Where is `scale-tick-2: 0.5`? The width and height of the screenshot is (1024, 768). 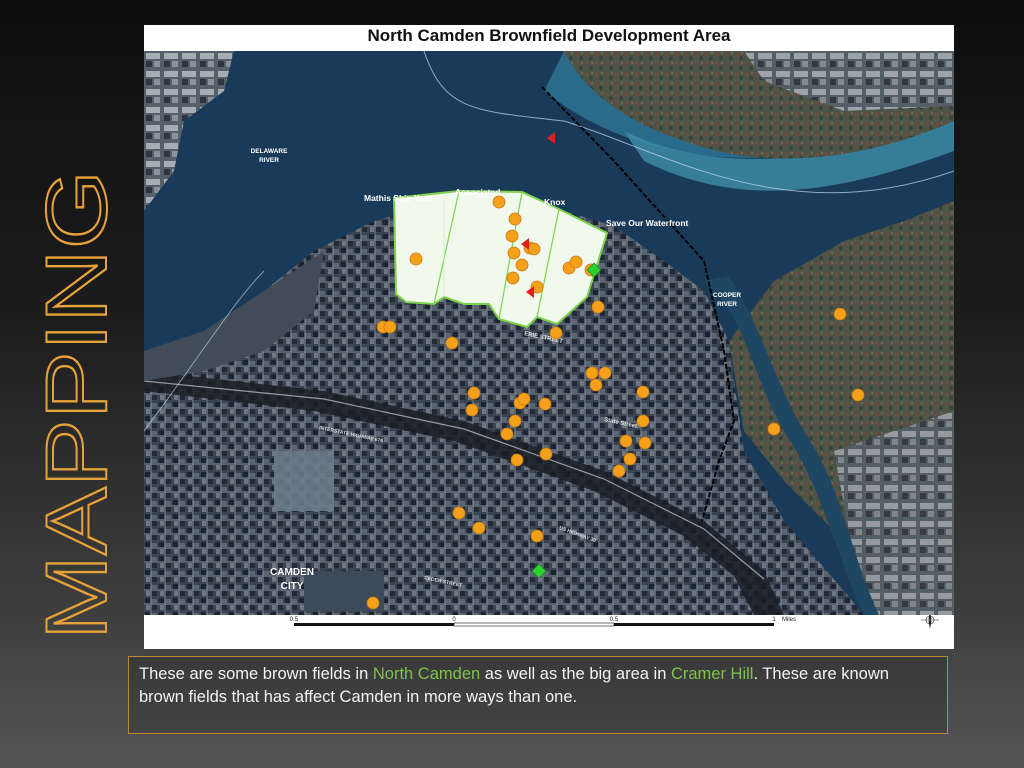 scale-tick-2: 0.5 is located at coordinates (614, 620).